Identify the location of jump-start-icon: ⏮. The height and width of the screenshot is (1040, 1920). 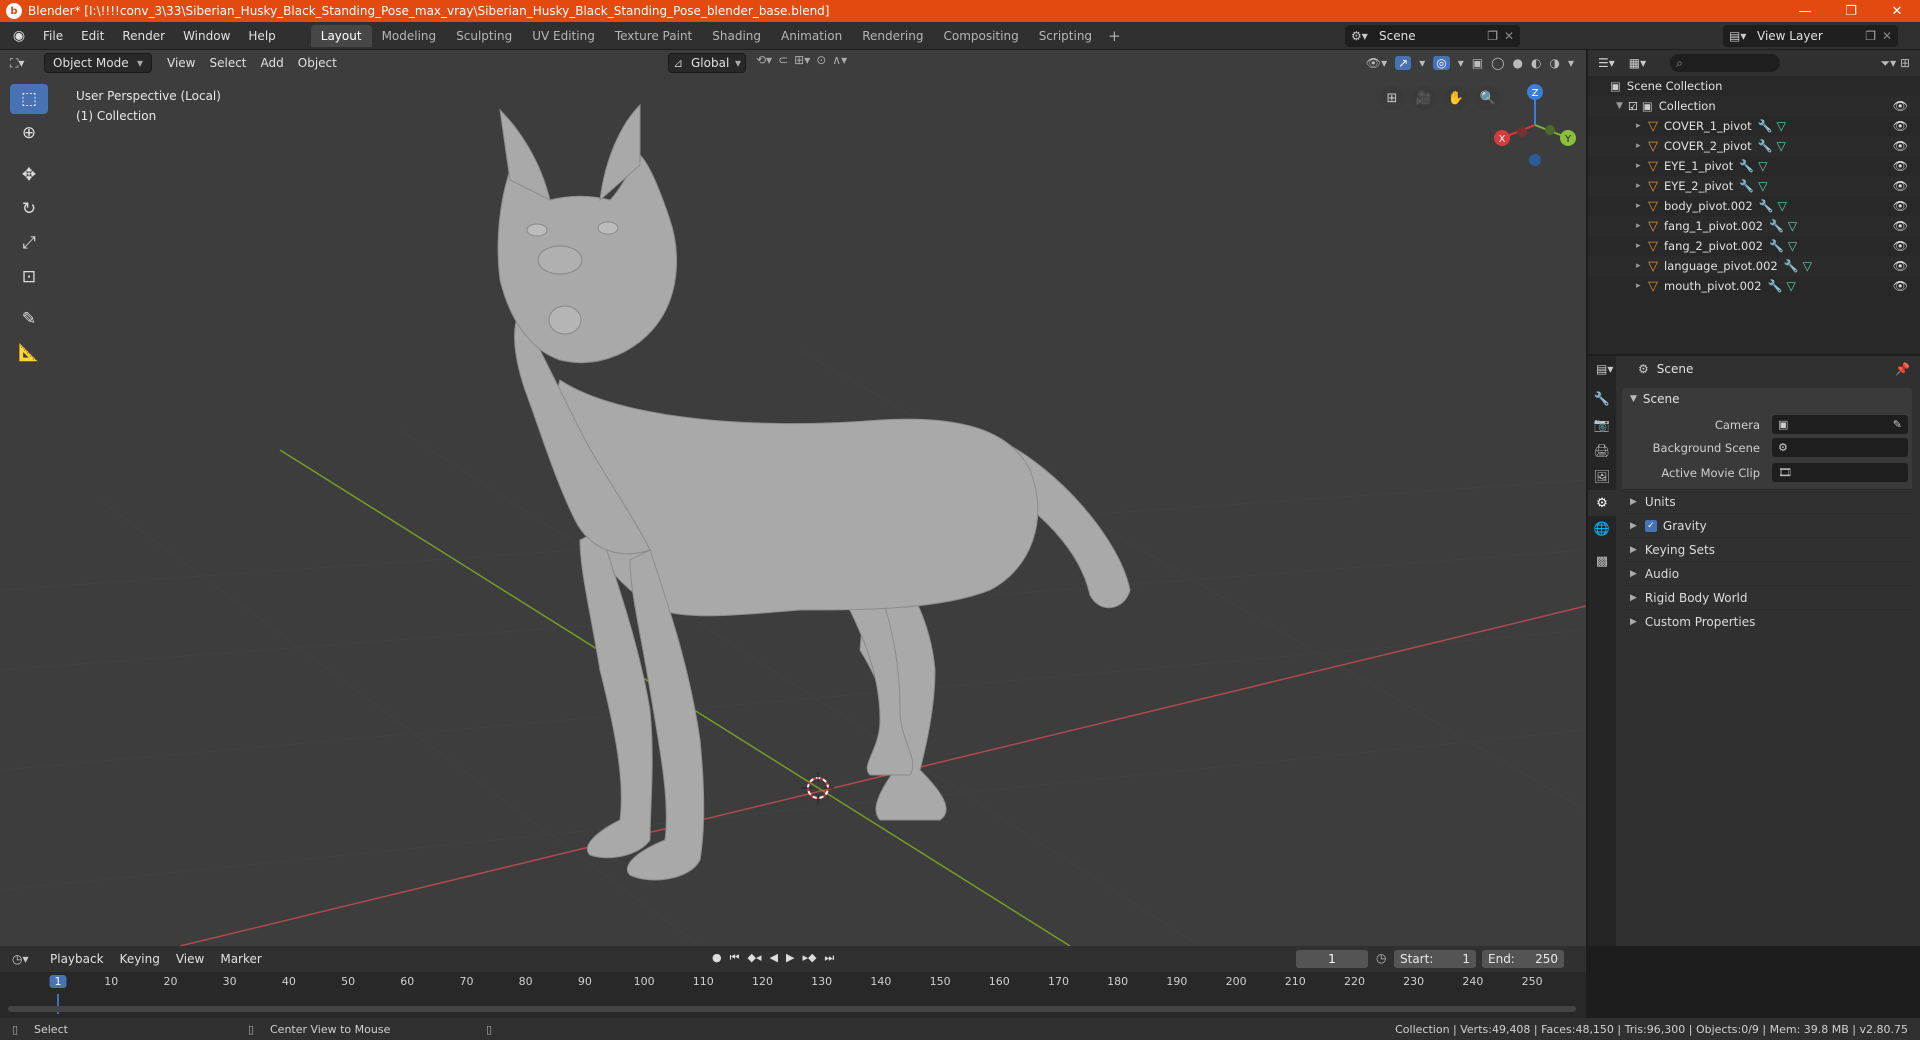
(735, 958).